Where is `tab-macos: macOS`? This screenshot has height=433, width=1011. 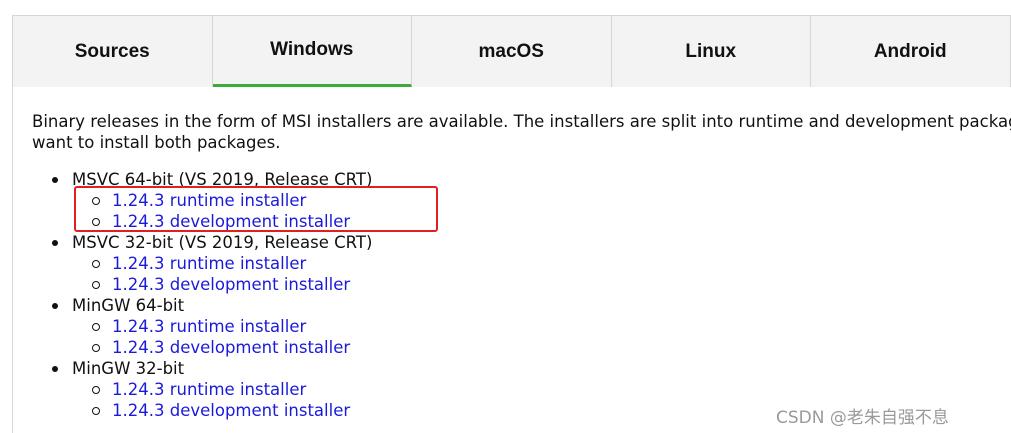 tab-macos: macOS is located at coordinates (512, 52).